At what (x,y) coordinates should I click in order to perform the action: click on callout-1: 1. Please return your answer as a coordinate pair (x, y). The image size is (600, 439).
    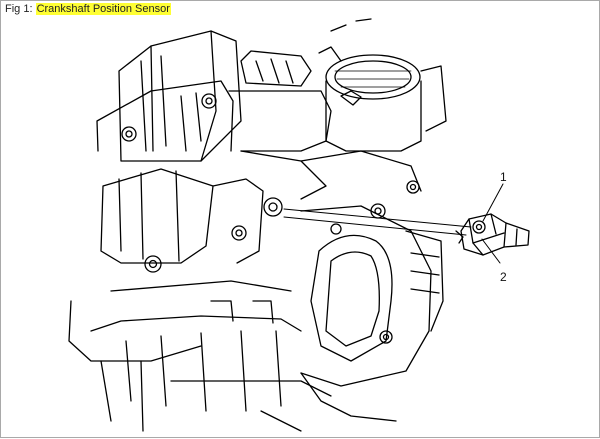
    Looking at the image, I should click on (503, 177).